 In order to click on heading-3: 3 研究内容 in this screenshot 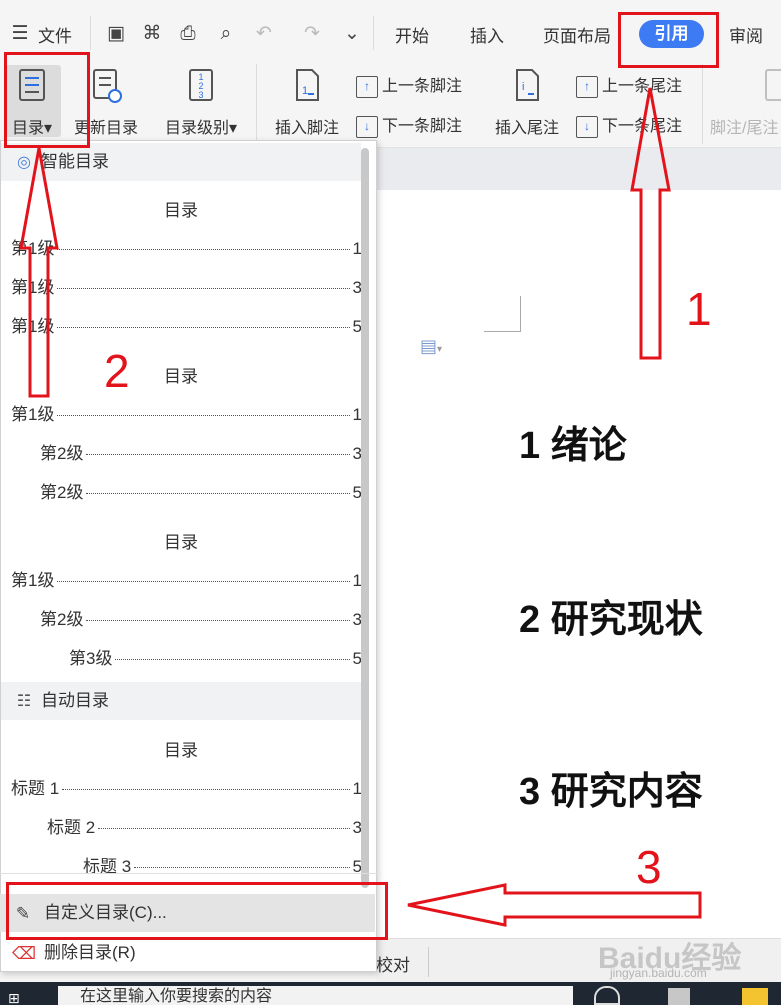, I will do `click(611, 792)`.